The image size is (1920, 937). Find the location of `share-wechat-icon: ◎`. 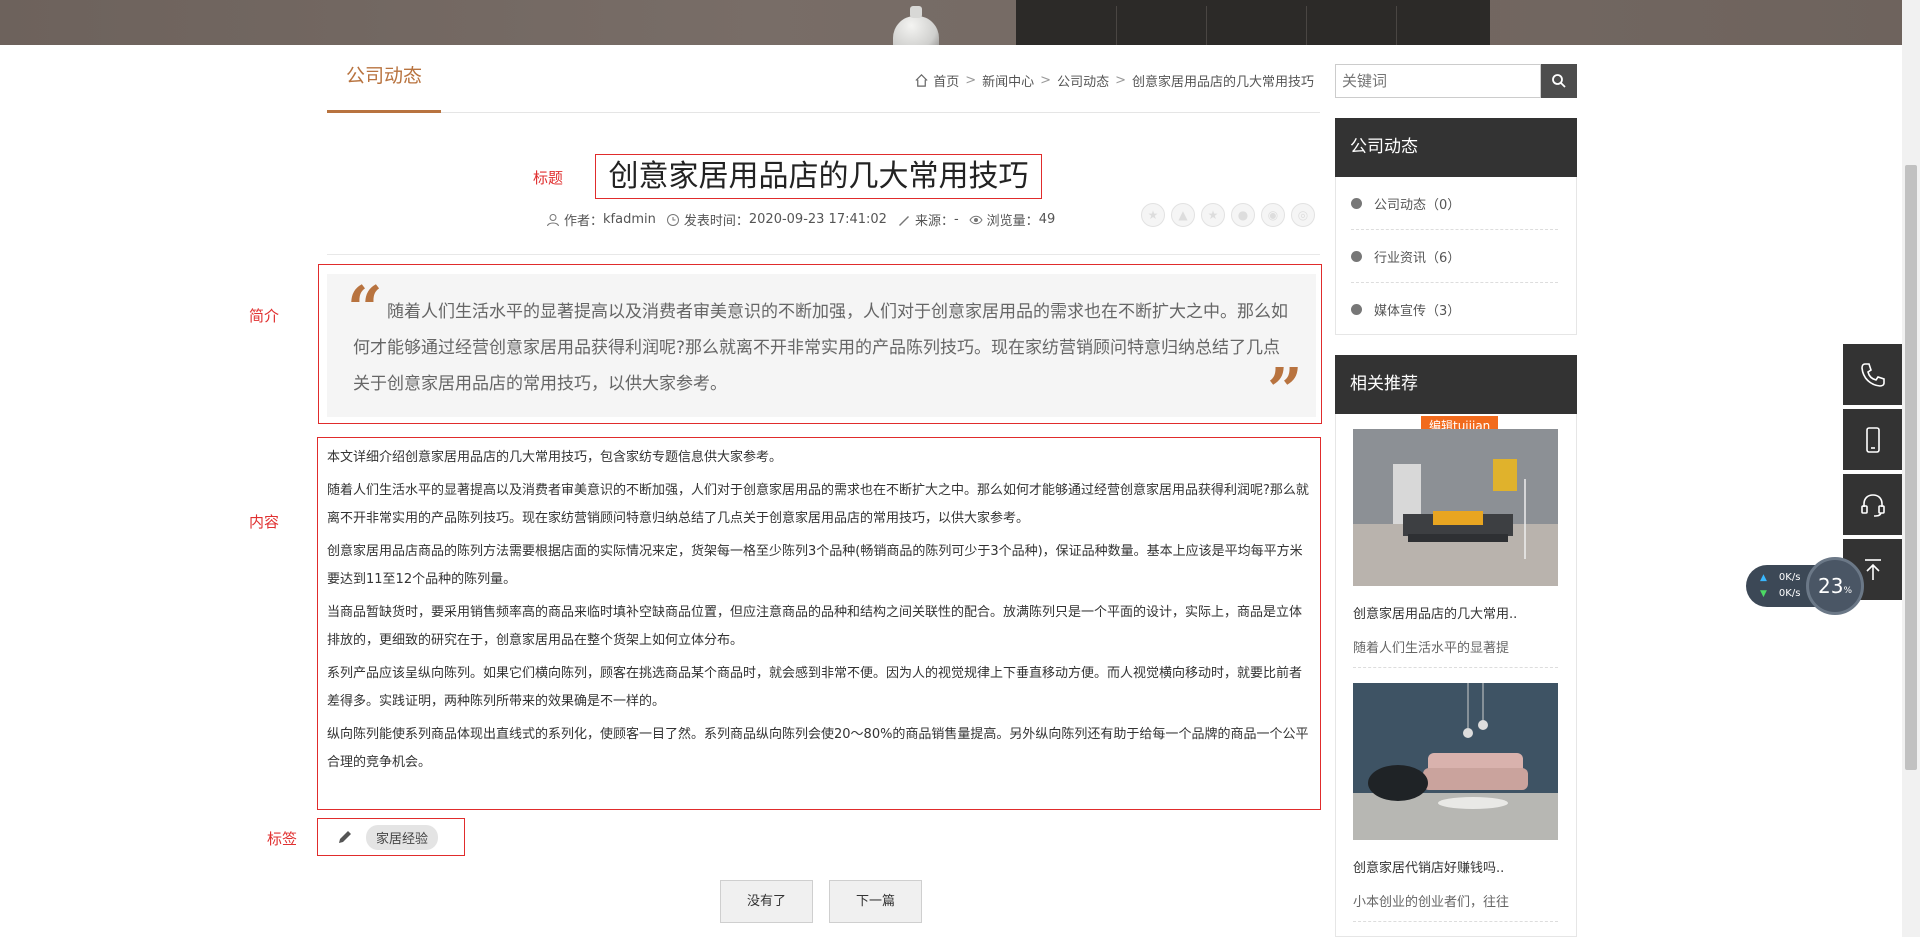

share-wechat-icon: ◎ is located at coordinates (1303, 215).